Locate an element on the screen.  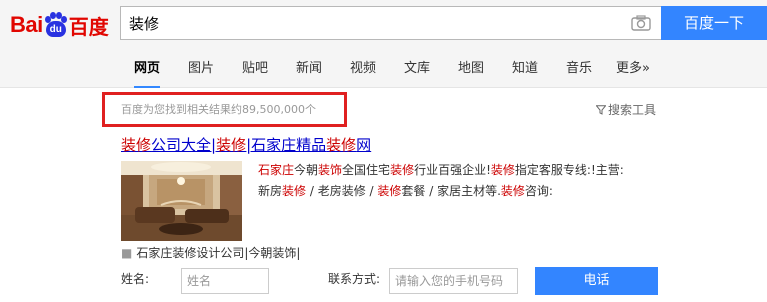
paw-icon: du is located at coordinates (56, 25).